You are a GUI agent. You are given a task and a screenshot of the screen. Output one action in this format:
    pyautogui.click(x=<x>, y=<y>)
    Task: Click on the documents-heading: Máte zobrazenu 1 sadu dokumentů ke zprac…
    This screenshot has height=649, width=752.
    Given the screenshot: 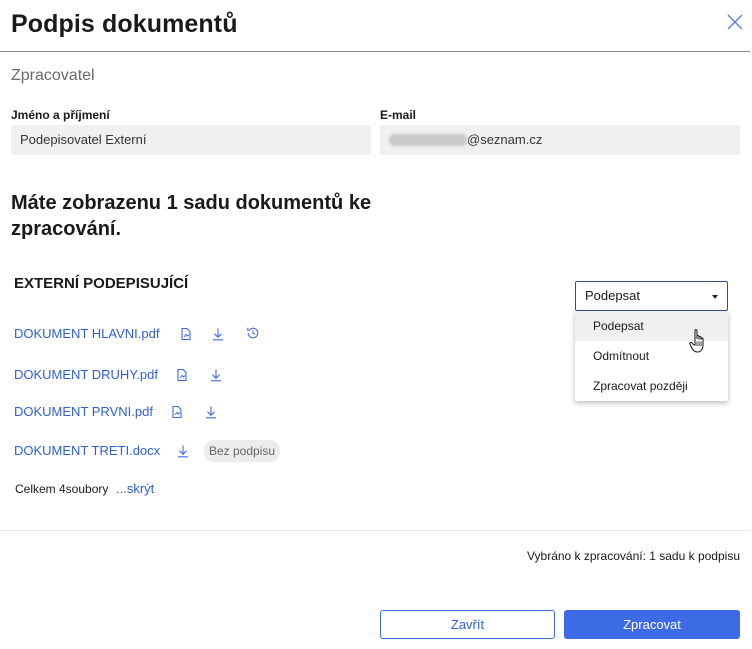 What is the action you would take?
    pyautogui.click(x=191, y=216)
    